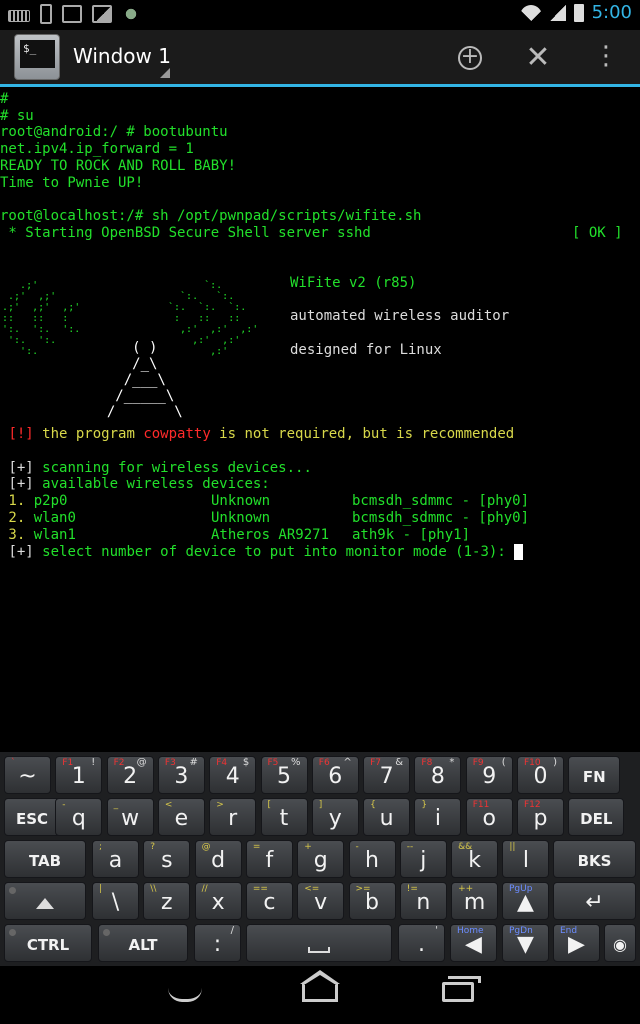  Describe the element at coordinates (131, 14) in the screenshot. I see `bug-icon` at that location.